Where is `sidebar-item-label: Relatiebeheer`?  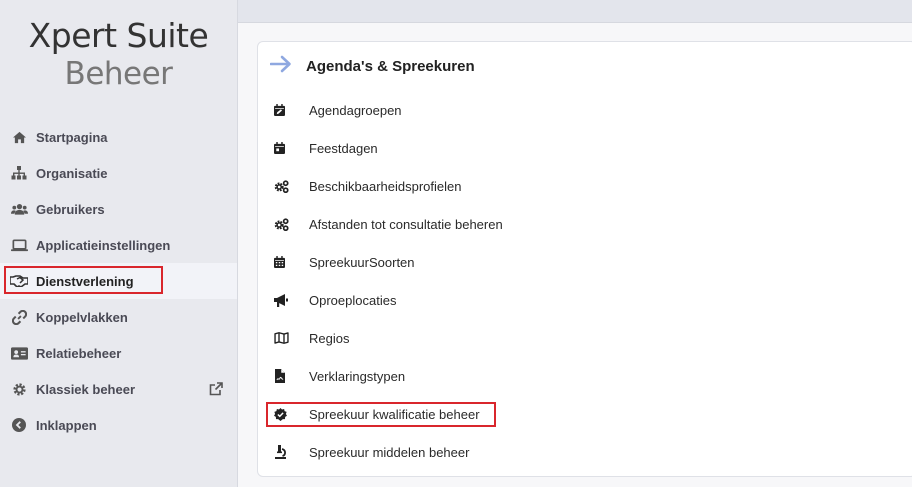 sidebar-item-label: Relatiebeheer is located at coordinates (79, 353).